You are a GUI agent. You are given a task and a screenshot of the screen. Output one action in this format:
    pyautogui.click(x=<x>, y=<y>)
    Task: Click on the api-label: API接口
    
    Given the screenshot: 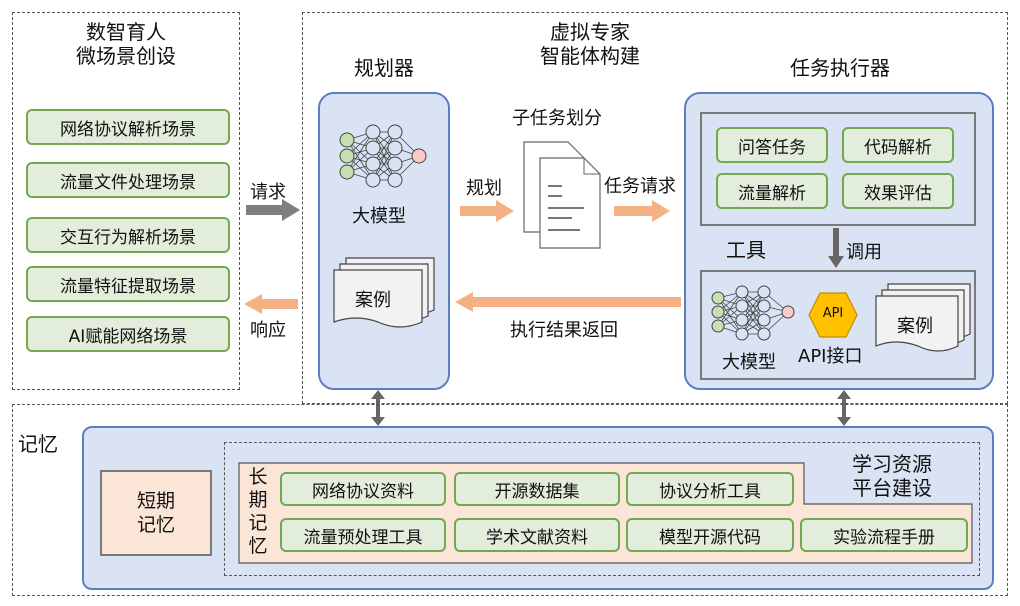 What is the action you would take?
    pyautogui.click(x=830, y=356)
    